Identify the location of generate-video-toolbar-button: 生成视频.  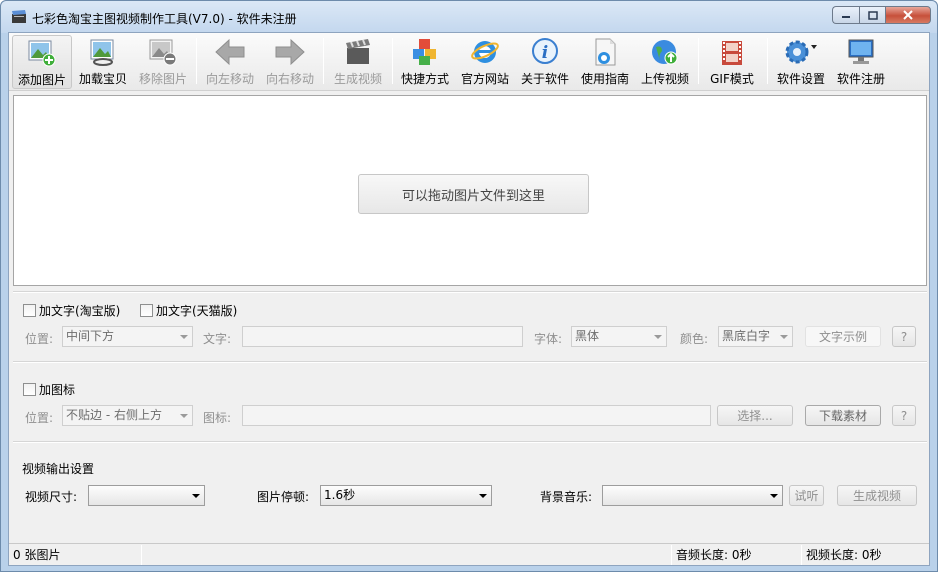
(358, 62).